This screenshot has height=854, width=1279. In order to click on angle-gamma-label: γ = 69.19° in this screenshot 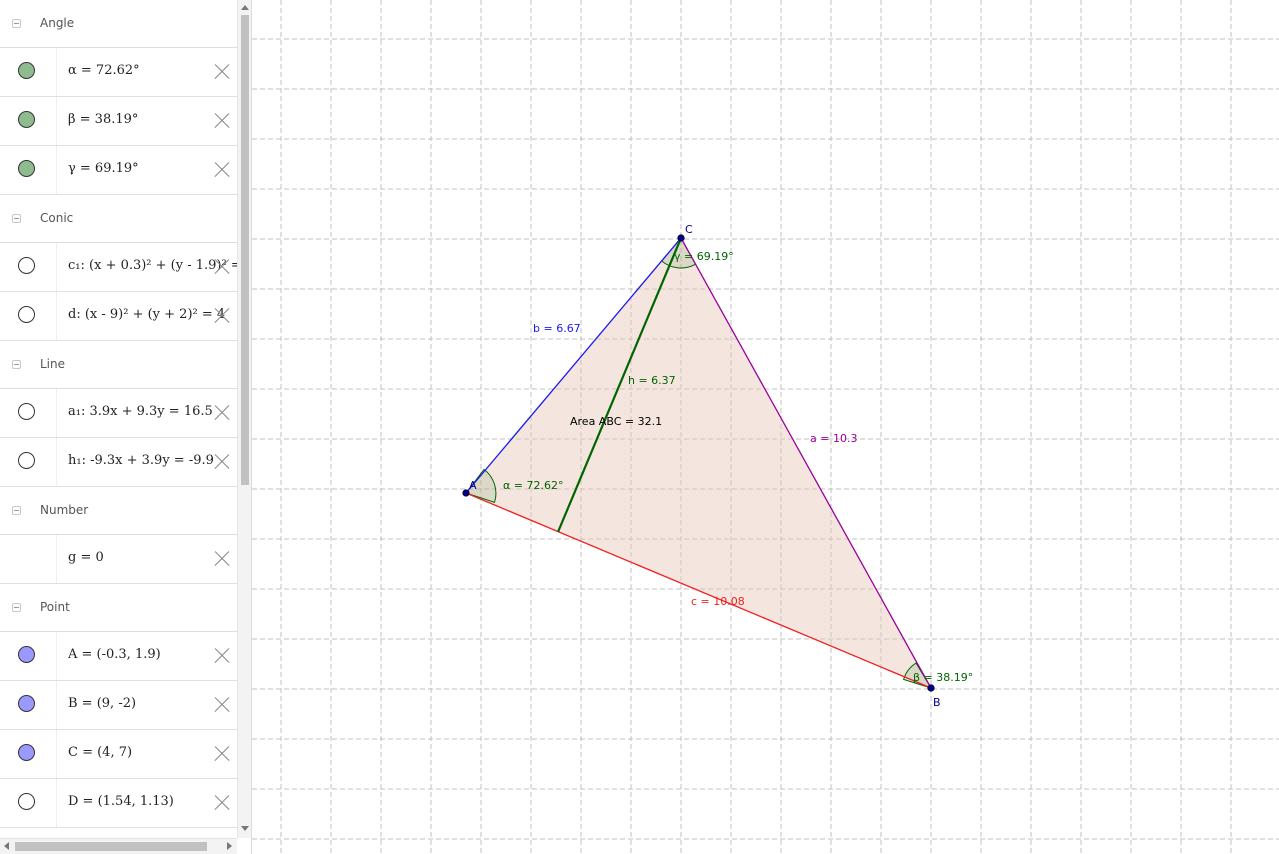, I will do `click(704, 256)`.